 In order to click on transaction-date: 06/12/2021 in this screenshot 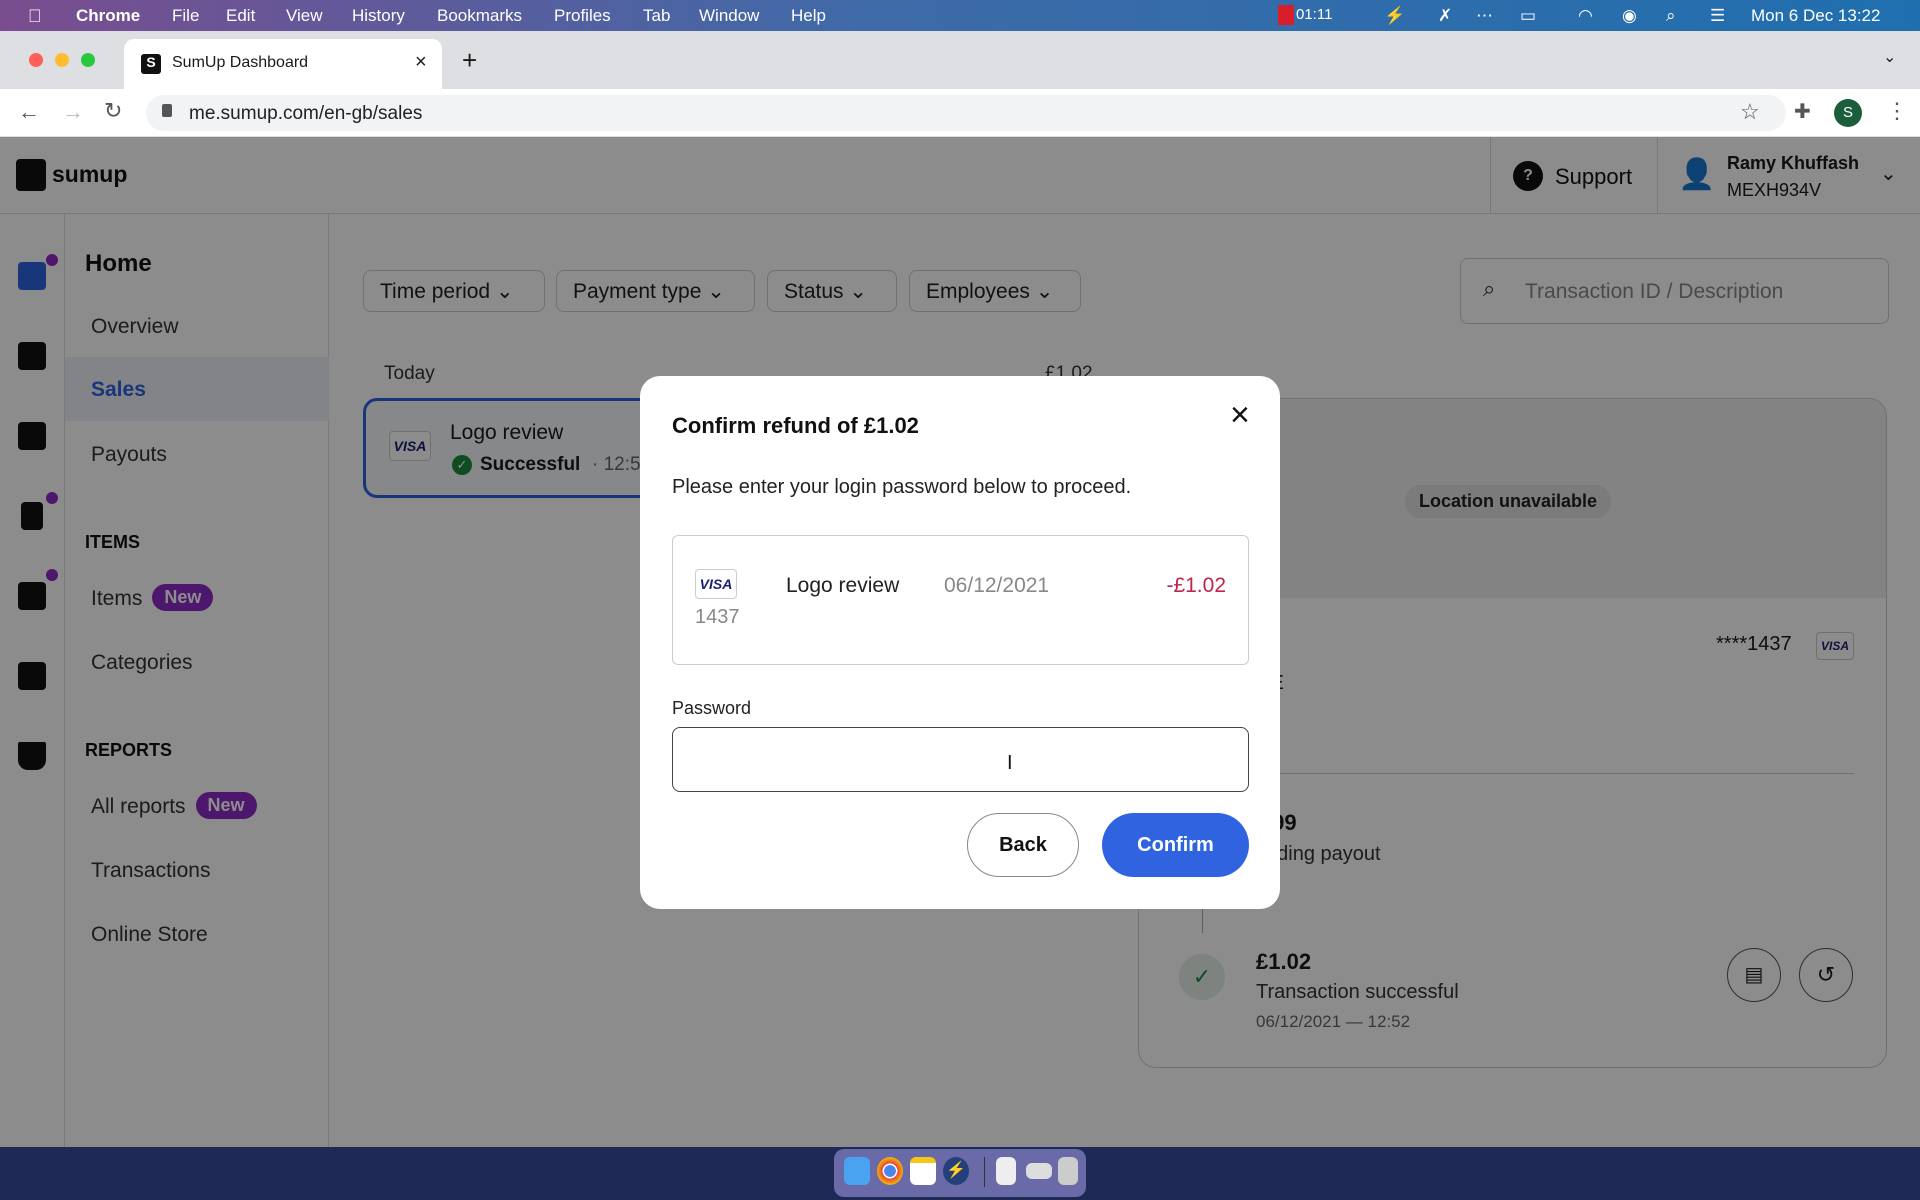, I will do `click(997, 585)`.